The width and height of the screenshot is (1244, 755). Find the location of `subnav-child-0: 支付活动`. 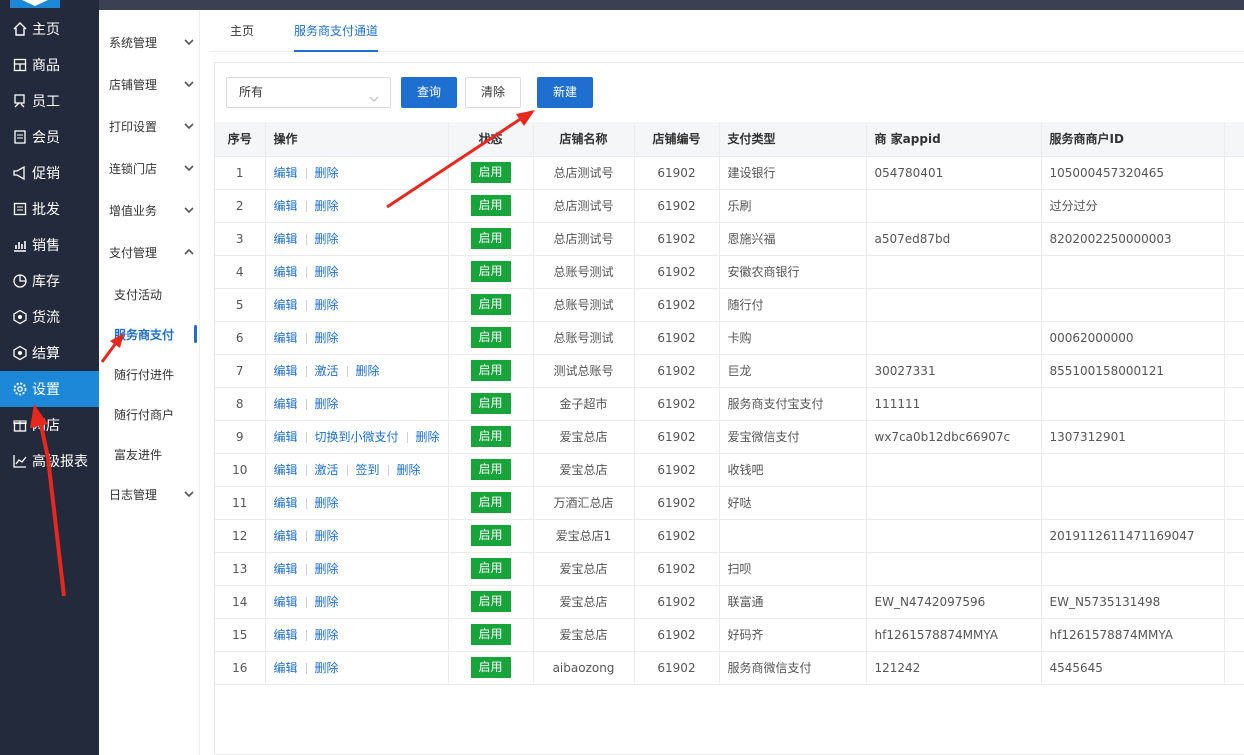

subnav-child-0: 支付活动 is located at coordinates (149, 294).